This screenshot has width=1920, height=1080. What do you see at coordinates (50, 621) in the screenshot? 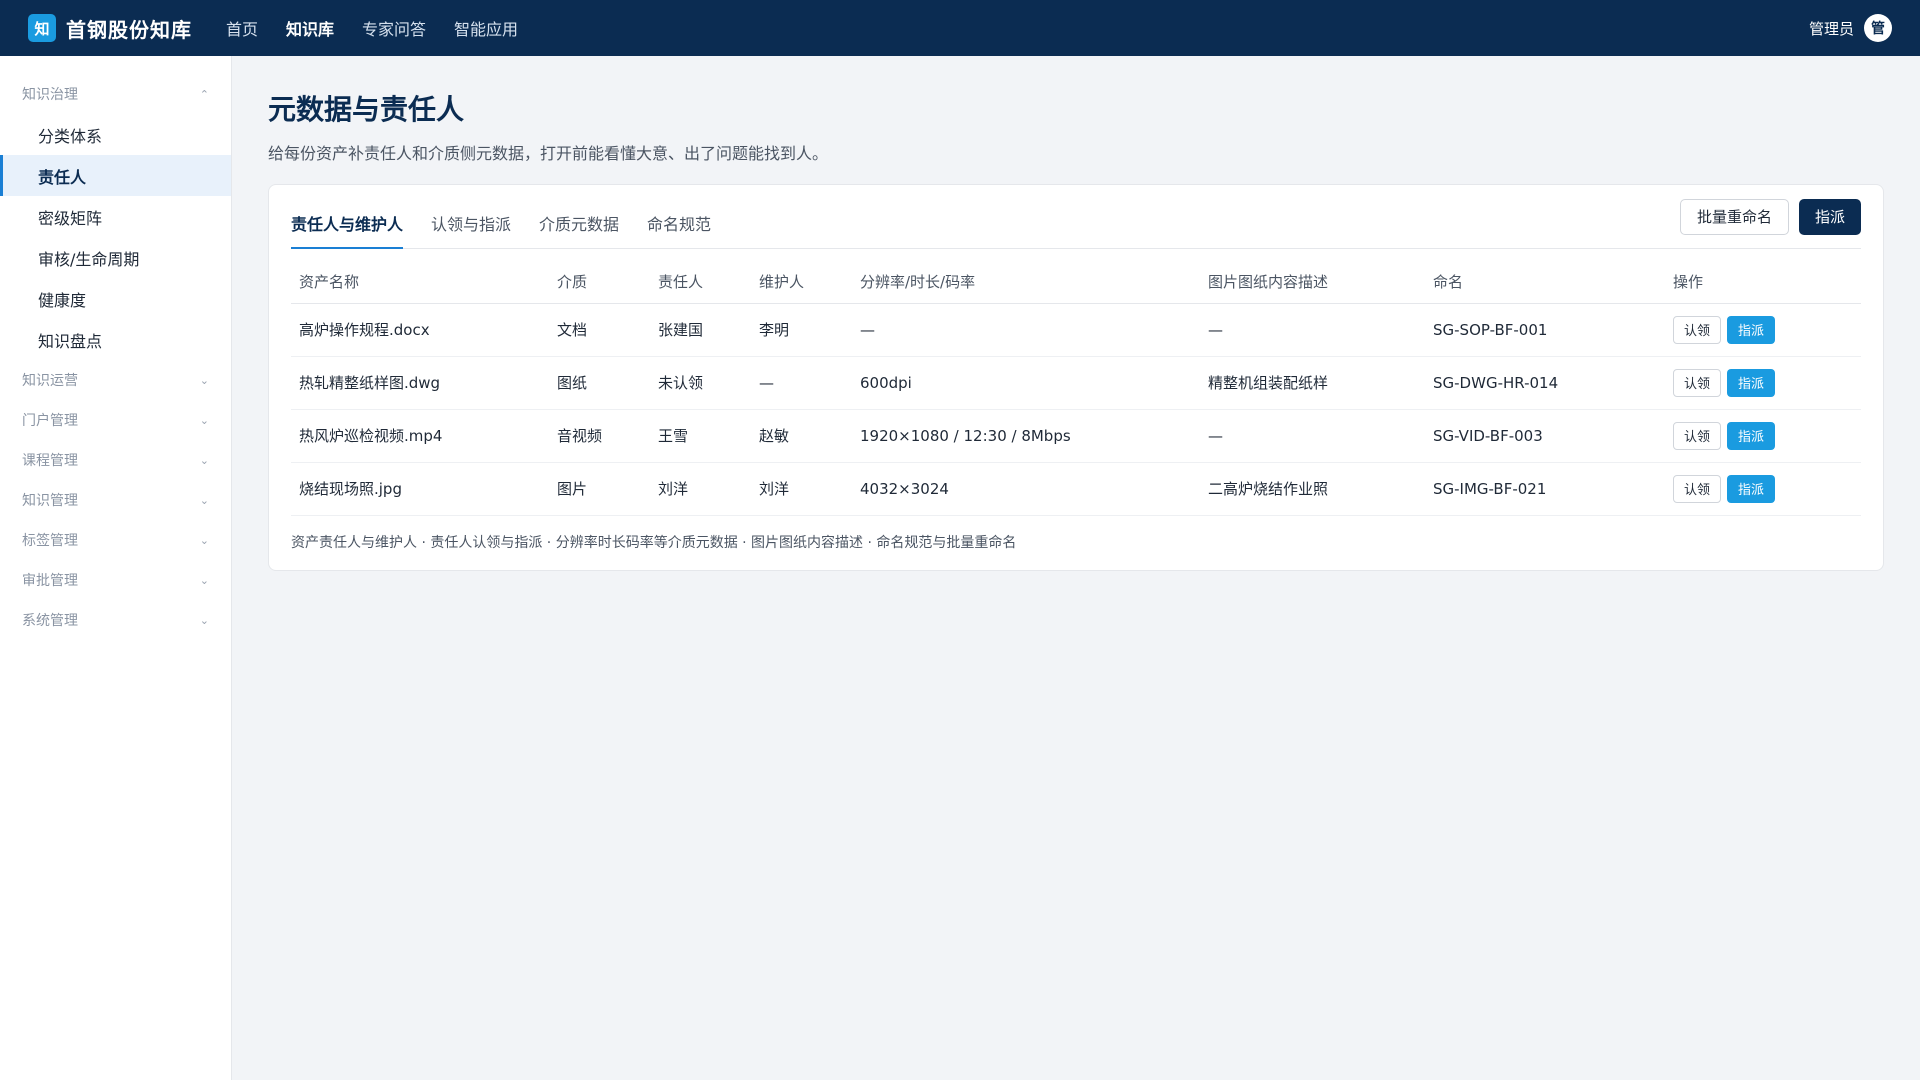
I see `sidebar-group-label: 系统管理` at bounding box center [50, 621].